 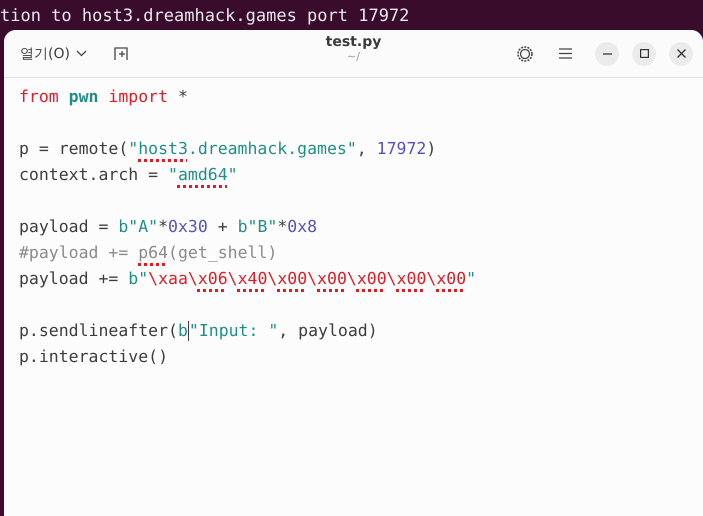 I want to click on code-text: +, so click(x=222, y=227).